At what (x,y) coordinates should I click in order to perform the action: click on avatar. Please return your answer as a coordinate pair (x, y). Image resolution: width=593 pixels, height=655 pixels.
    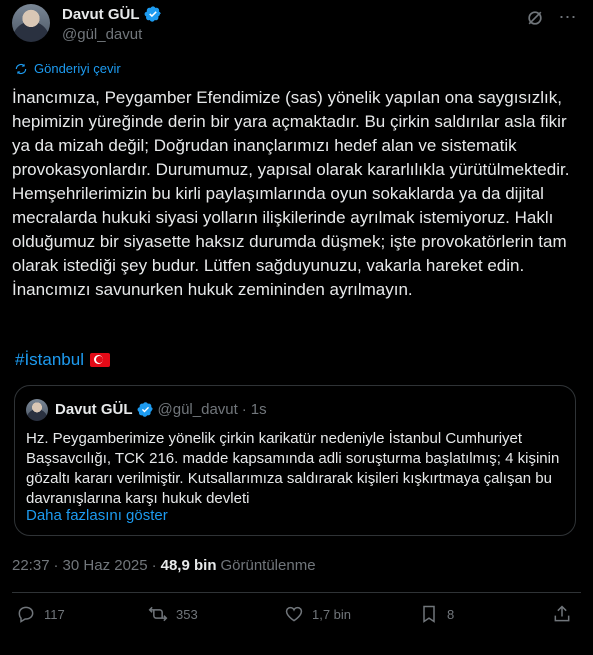
    Looking at the image, I should click on (31, 23).